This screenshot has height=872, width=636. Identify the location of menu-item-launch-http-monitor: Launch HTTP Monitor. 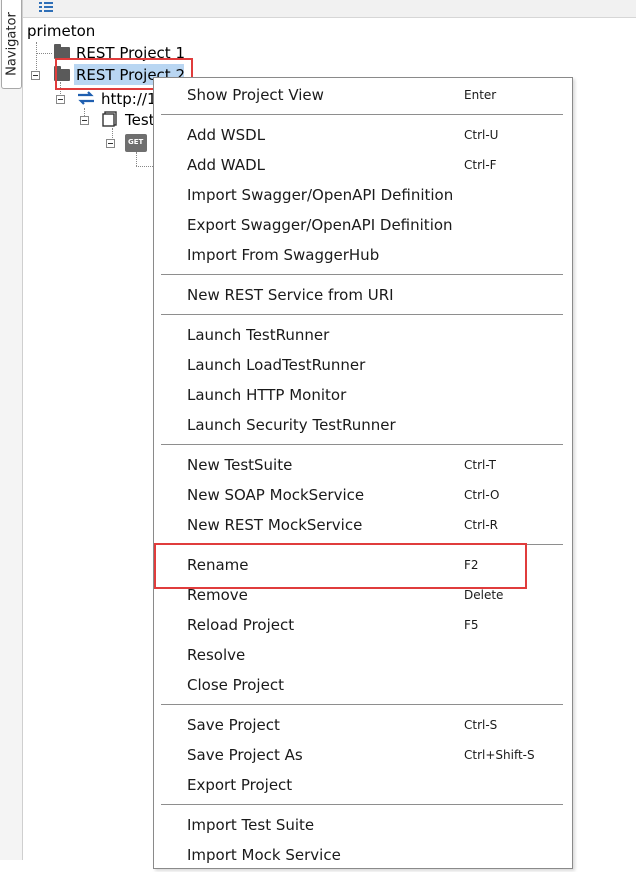
(363, 397).